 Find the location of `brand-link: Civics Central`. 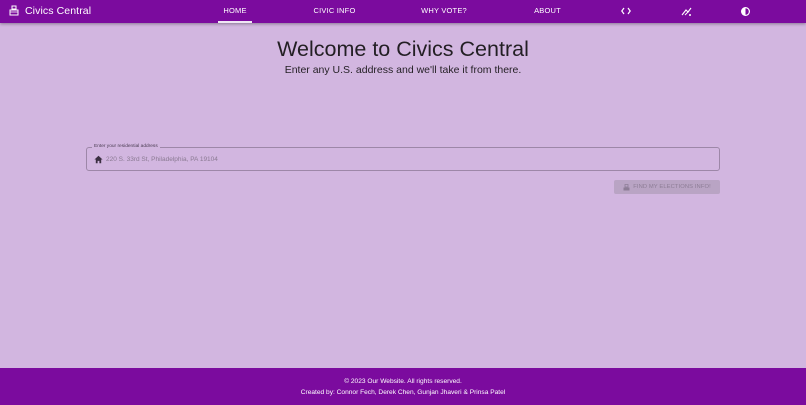

brand-link: Civics Central is located at coordinates (50, 10).